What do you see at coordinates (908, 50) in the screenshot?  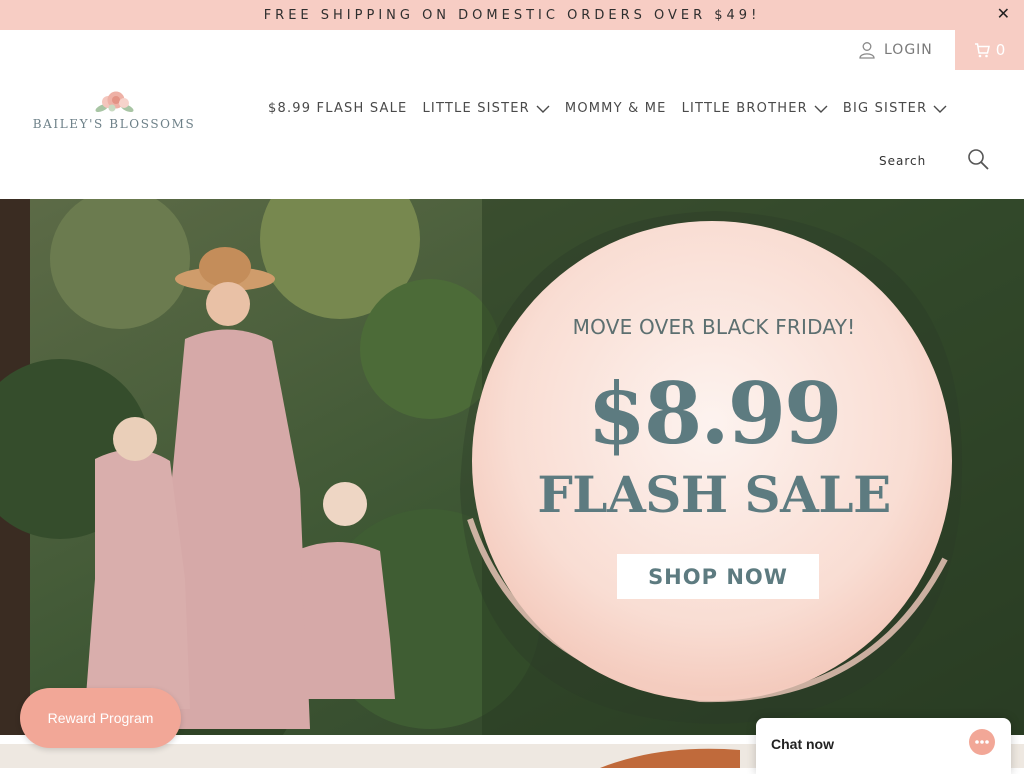 I see `login-label: LOGIN` at bounding box center [908, 50].